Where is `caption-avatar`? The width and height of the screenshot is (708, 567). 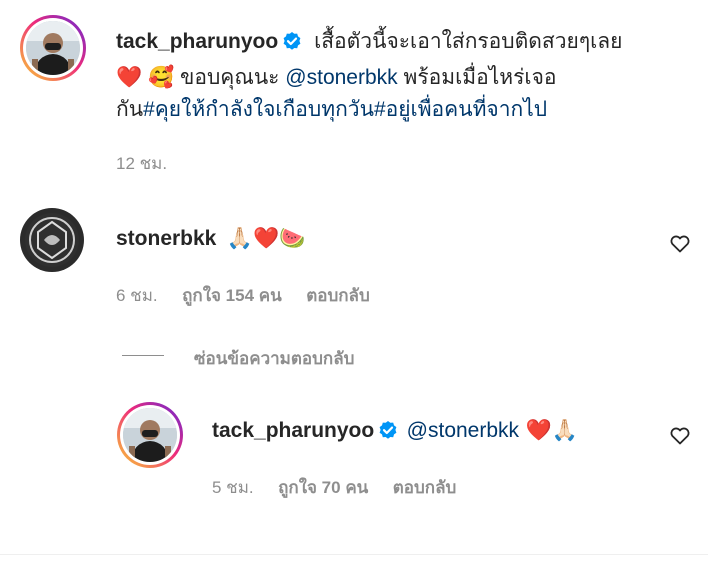
caption-avatar is located at coordinates (53, 48).